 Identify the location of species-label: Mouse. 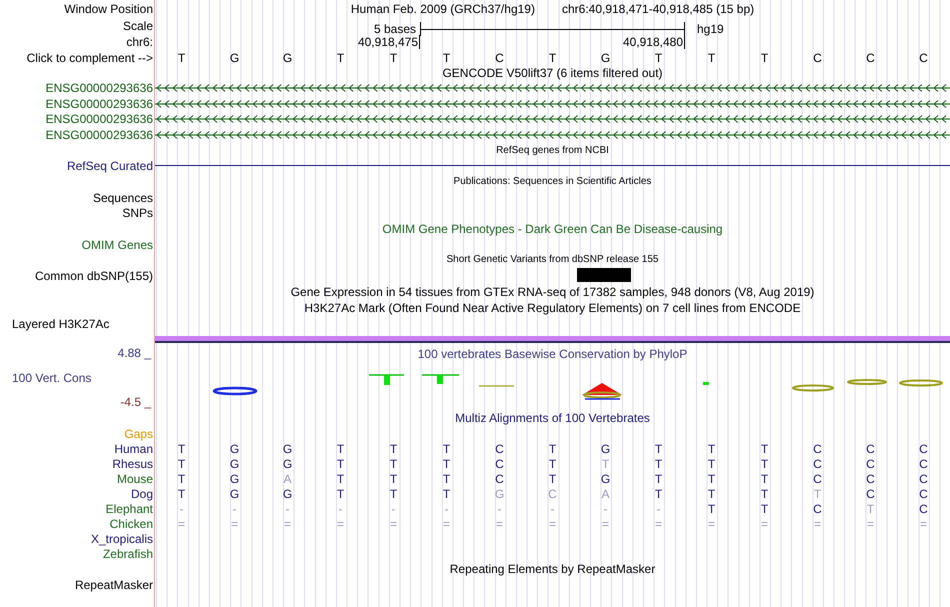
(134, 478).